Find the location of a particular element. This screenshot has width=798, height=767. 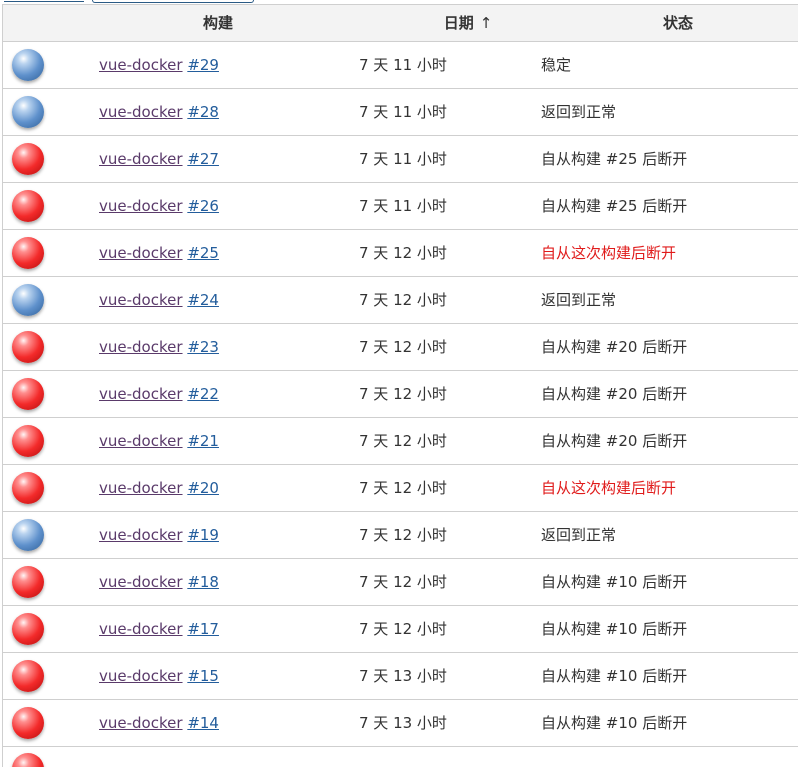

build-status-text: 稳定 is located at coordinates (556, 65).